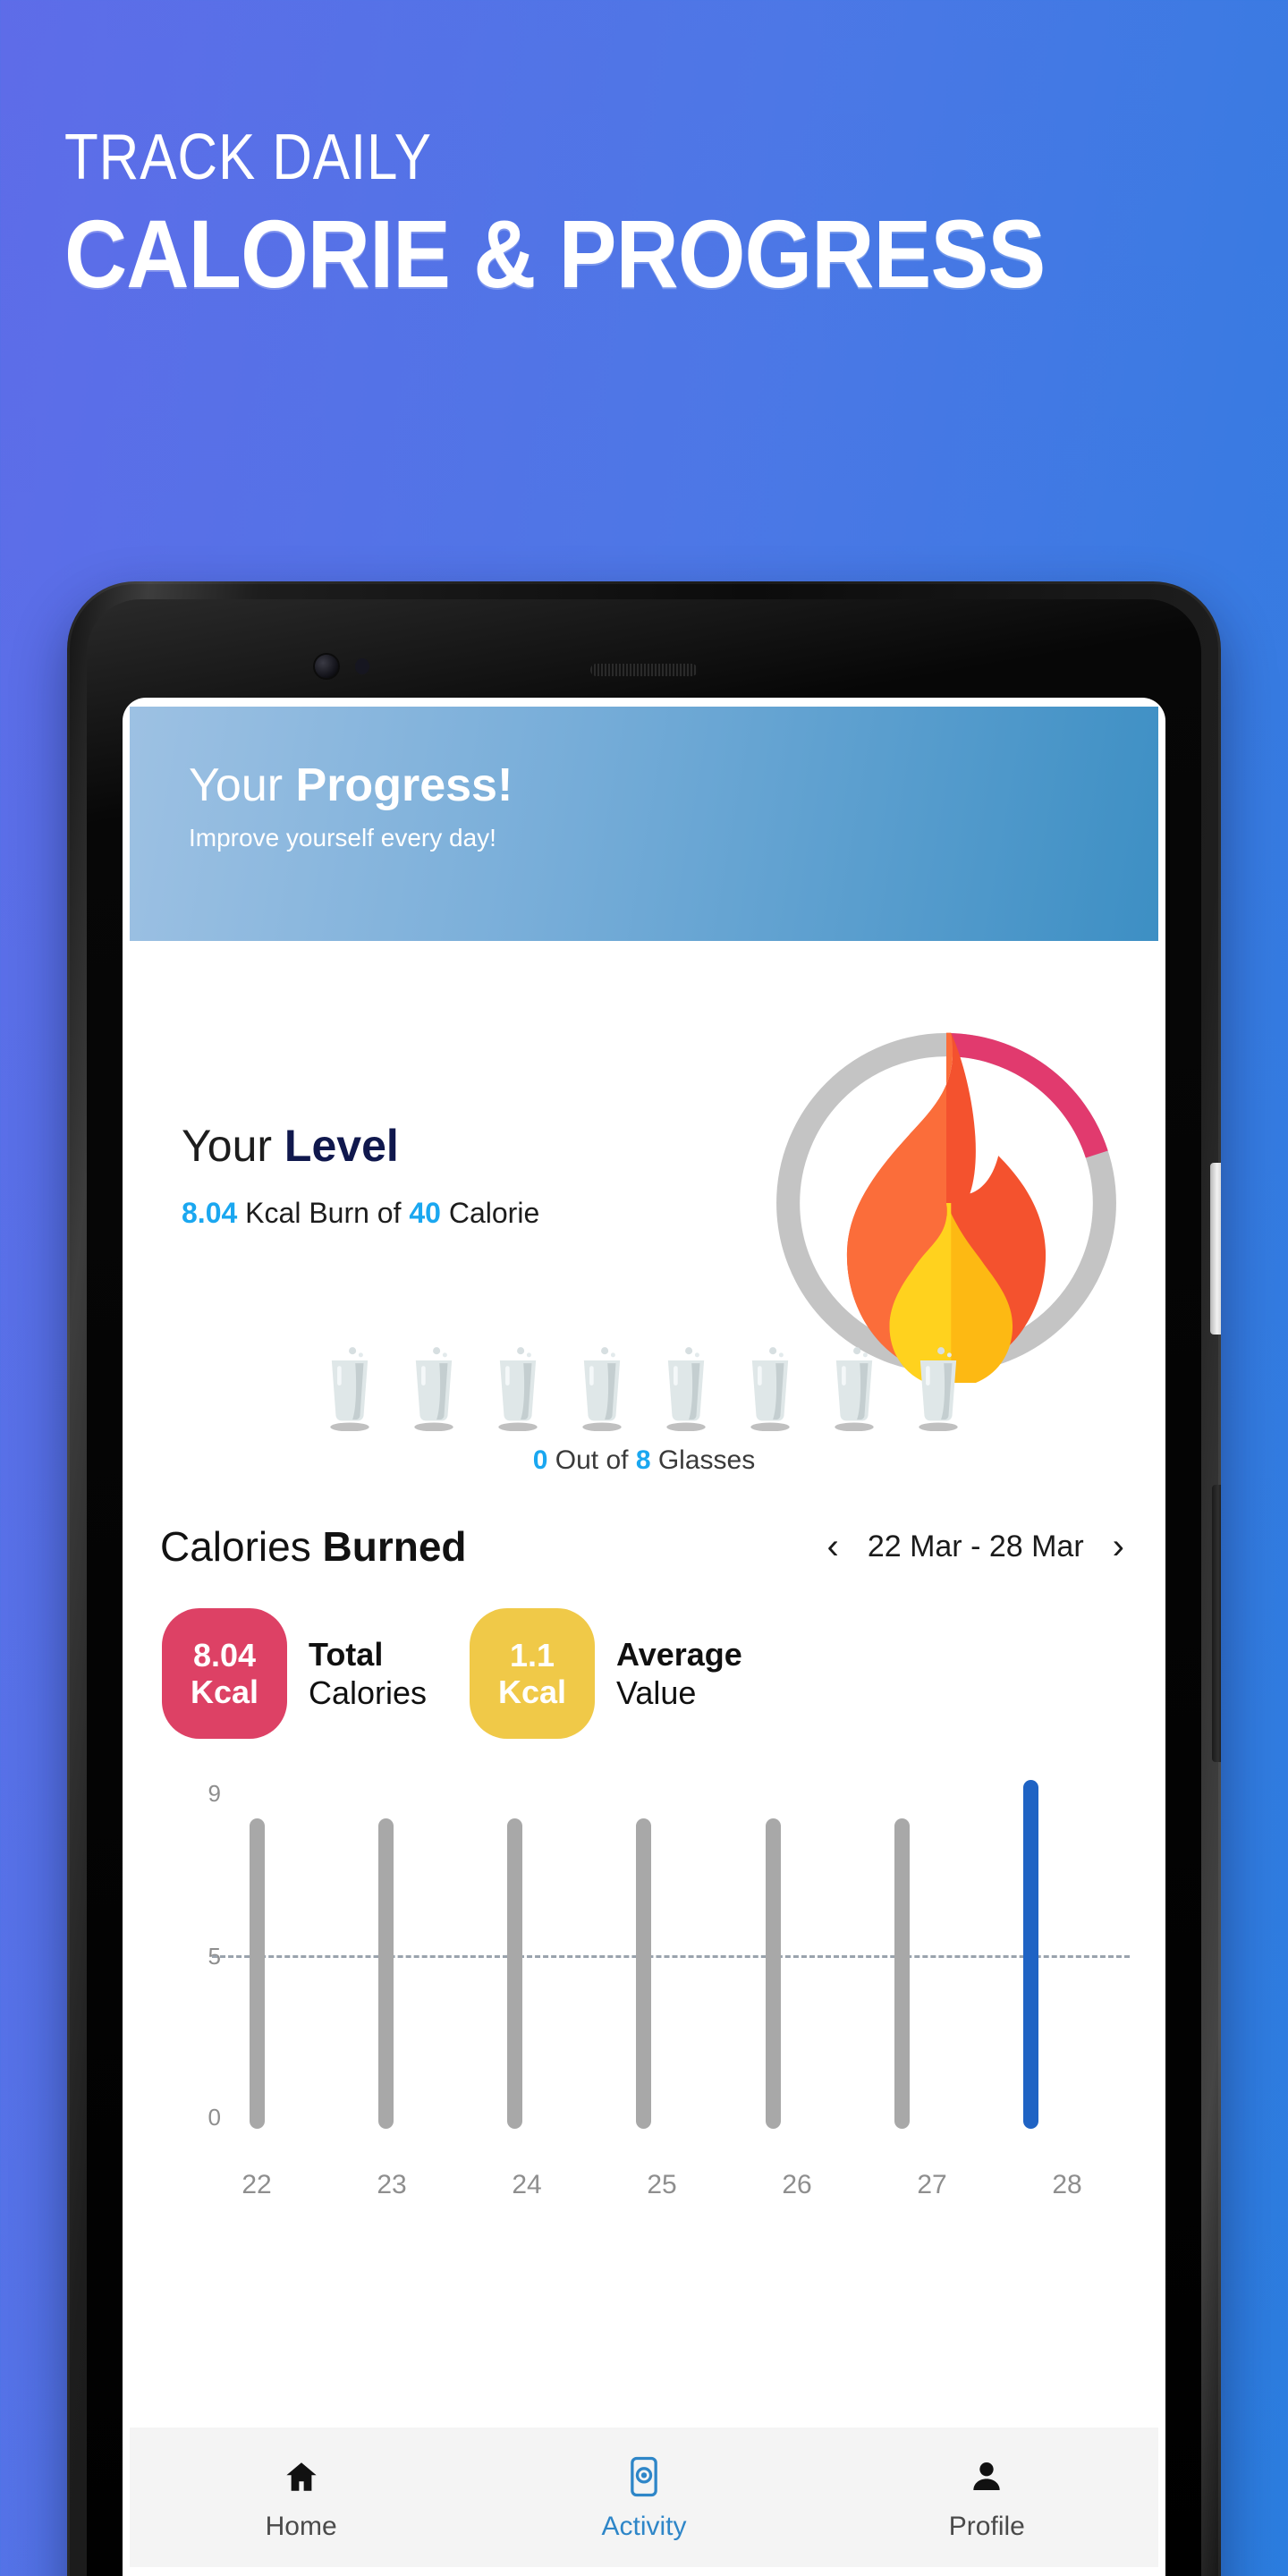 The image size is (1288, 2576). Describe the element at coordinates (644, 1546) in the screenshot. I see `calories-burned-header: Calories Burned ‹ 22 Mar - 28 Mar ›` at that location.